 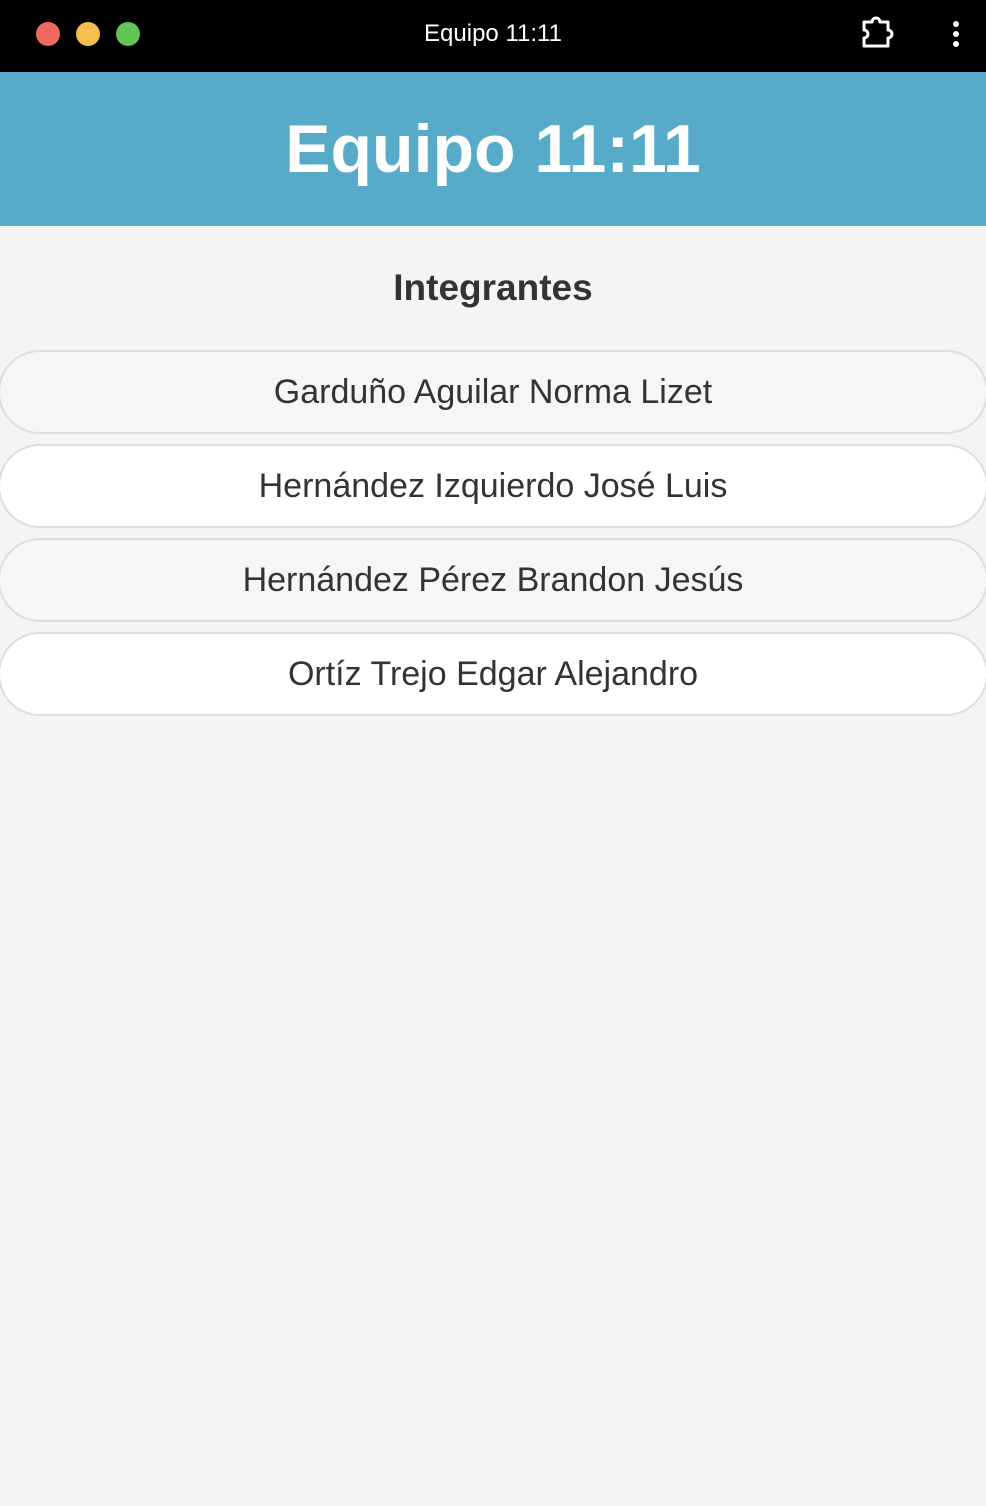 I want to click on page-title: Equipo 11:11, so click(x=493, y=149).